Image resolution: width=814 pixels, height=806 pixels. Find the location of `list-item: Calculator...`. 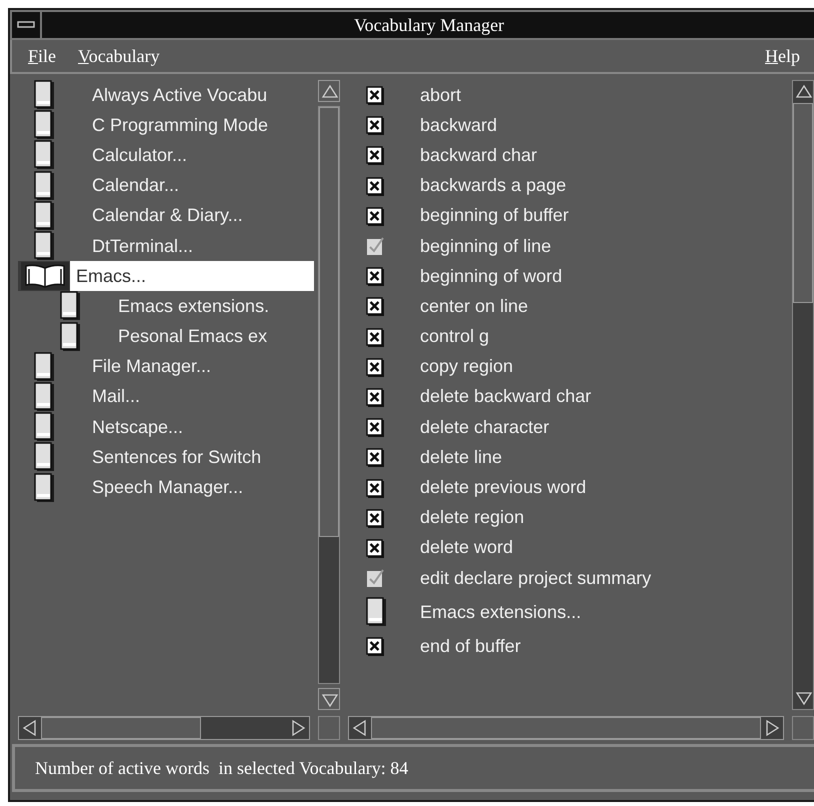

list-item: Calculator... is located at coordinates (166, 155).